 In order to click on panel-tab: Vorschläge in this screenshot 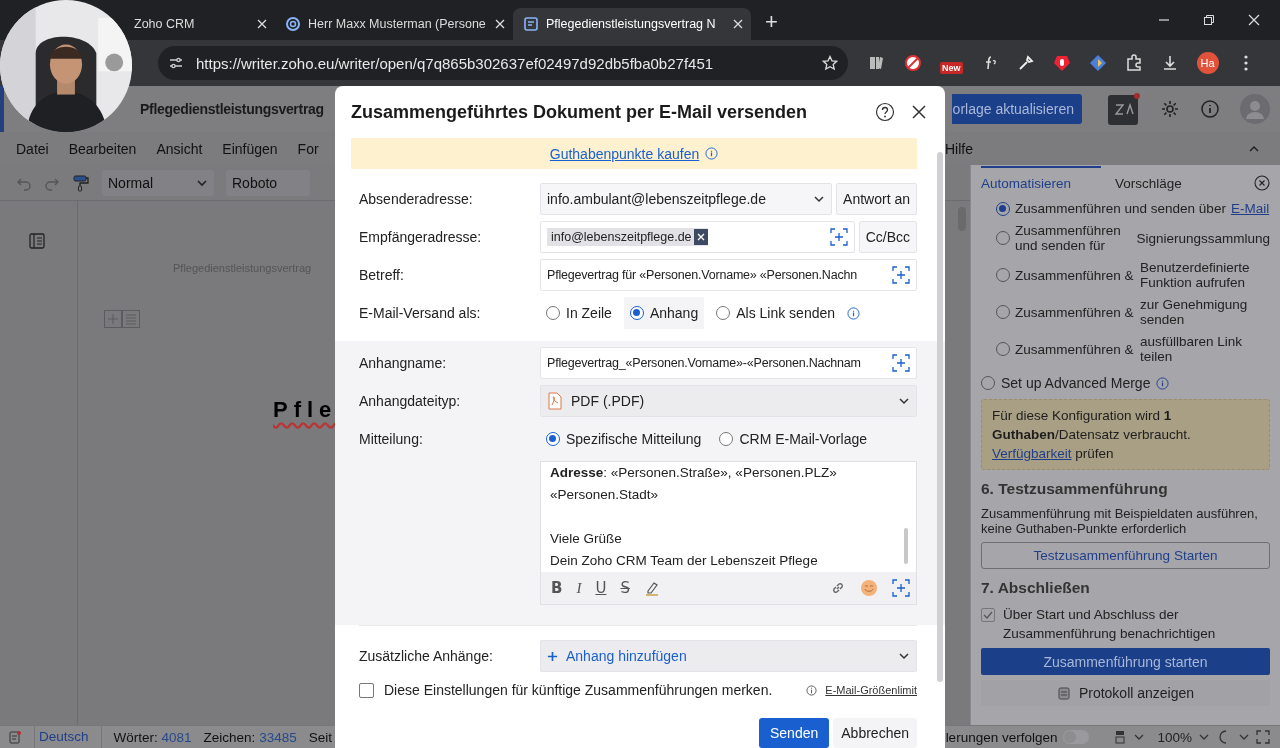, I will do `click(1148, 182)`.